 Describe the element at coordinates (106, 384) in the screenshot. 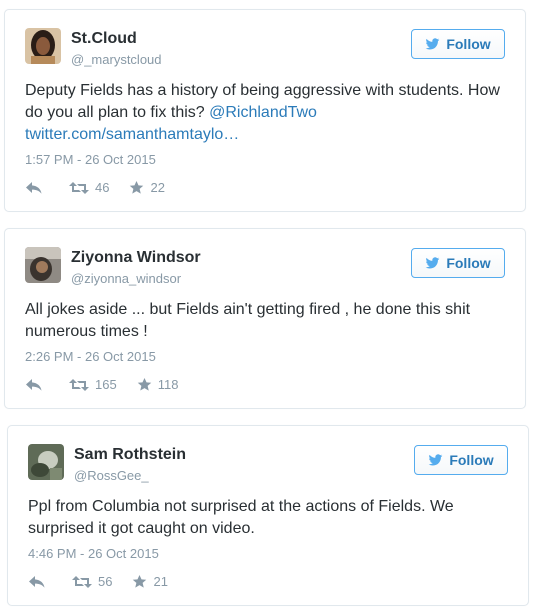

I see `retweet-count: 165` at that location.